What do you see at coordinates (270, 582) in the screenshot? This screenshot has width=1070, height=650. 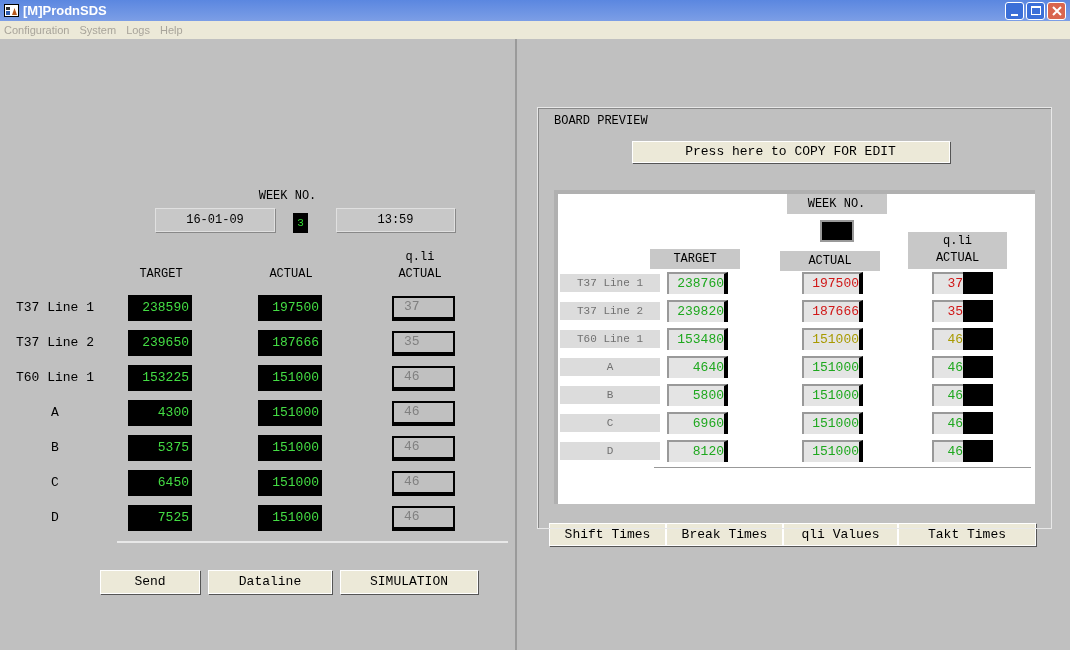 I see `button: Dataline` at bounding box center [270, 582].